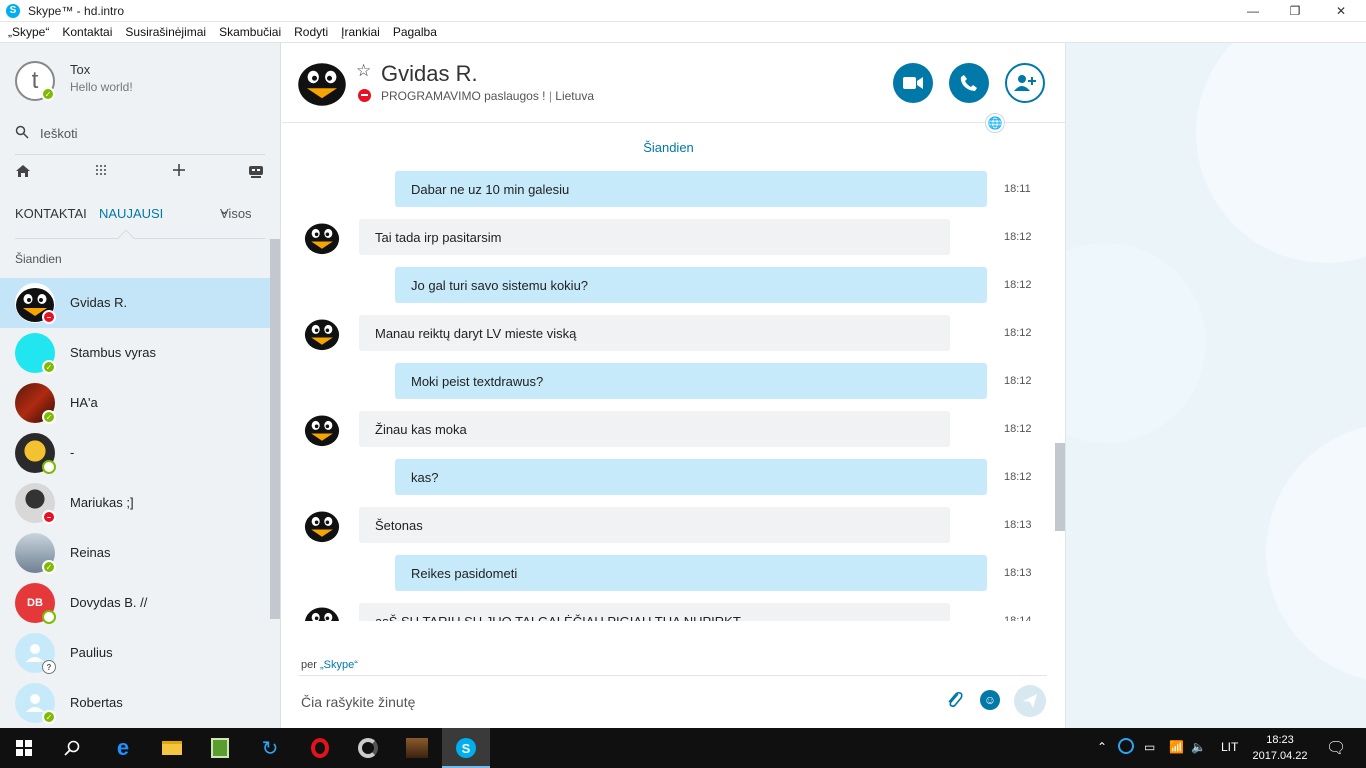 Image resolution: width=1366 pixels, height=768 pixels. What do you see at coordinates (1149, 747) in the screenshot?
I see `battery-icon: ▭` at bounding box center [1149, 747].